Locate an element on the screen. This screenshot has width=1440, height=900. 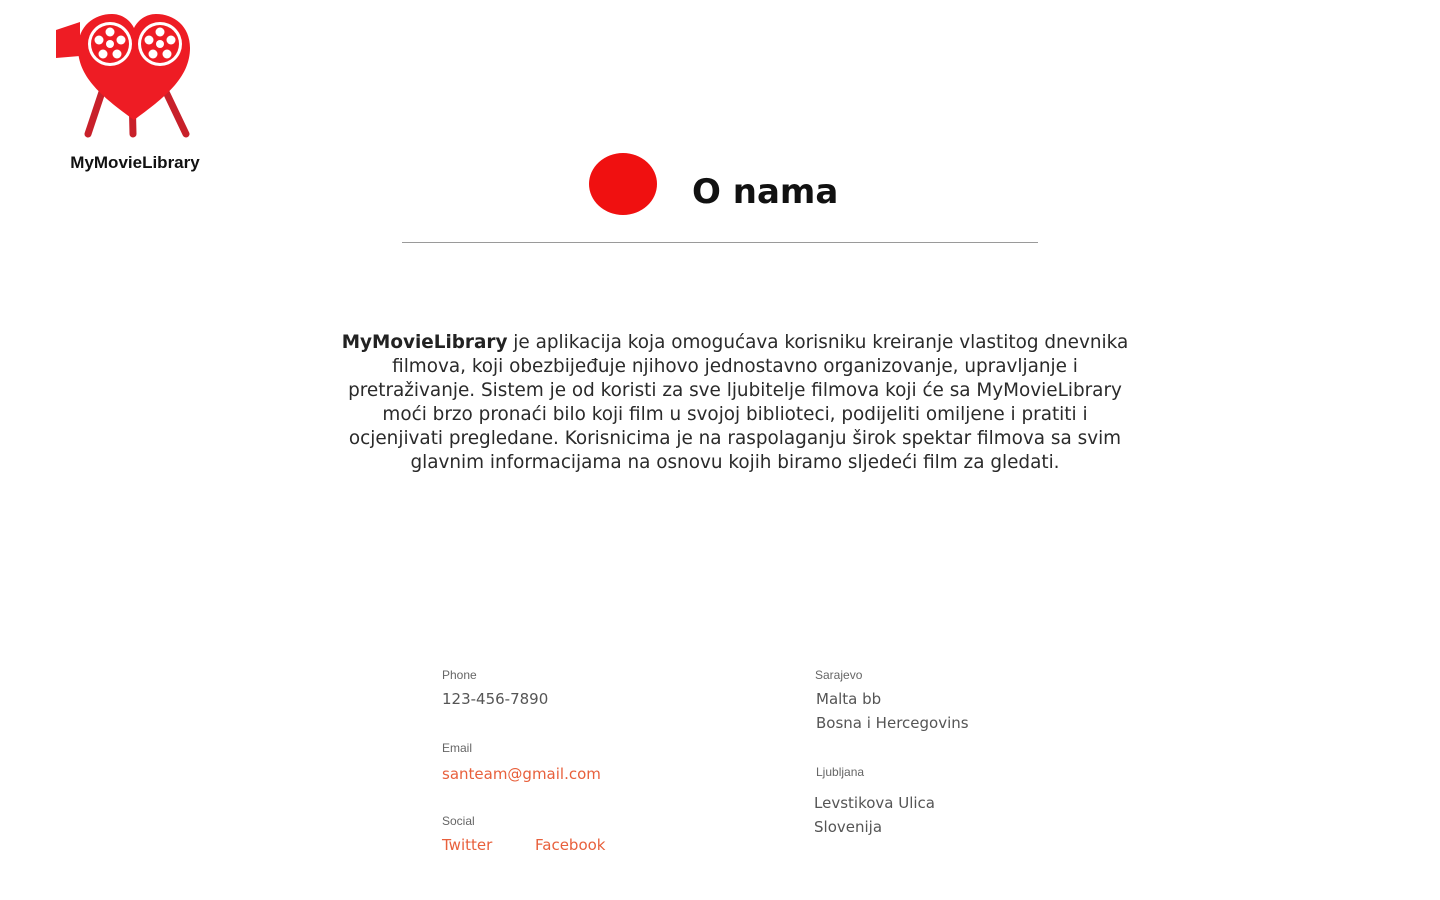
brand-name: MyMovieLibrary is located at coordinates (135, 162).